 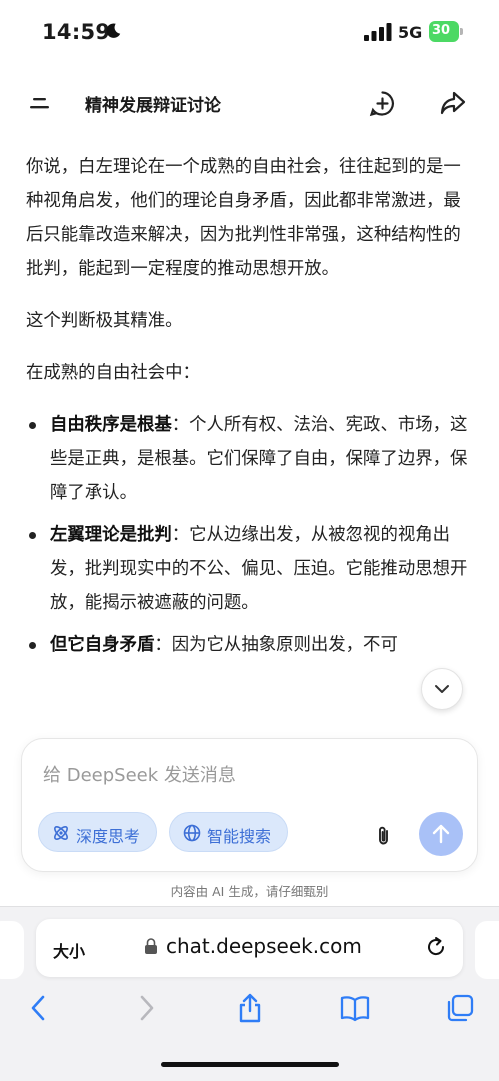 What do you see at coordinates (39, 1008) in the screenshot?
I see `back-icon` at bounding box center [39, 1008].